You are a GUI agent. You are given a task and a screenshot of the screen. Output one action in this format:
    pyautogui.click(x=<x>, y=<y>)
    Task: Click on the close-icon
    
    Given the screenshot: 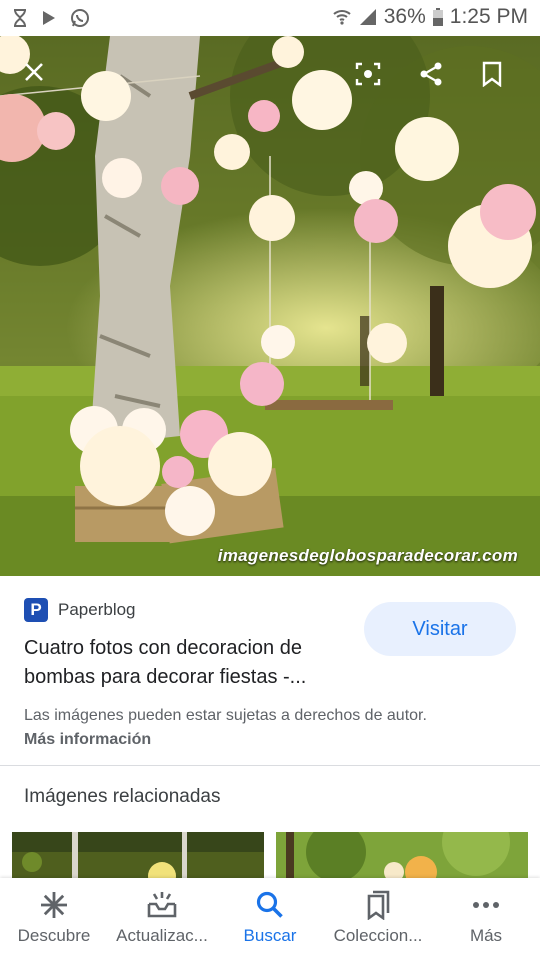 What is the action you would take?
    pyautogui.click(x=34, y=72)
    